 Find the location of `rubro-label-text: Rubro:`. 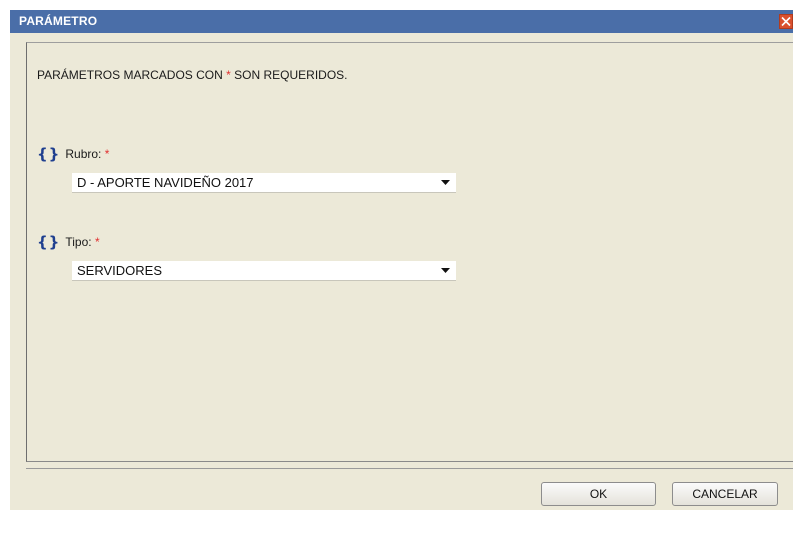

rubro-label-text: Rubro: is located at coordinates (83, 154).